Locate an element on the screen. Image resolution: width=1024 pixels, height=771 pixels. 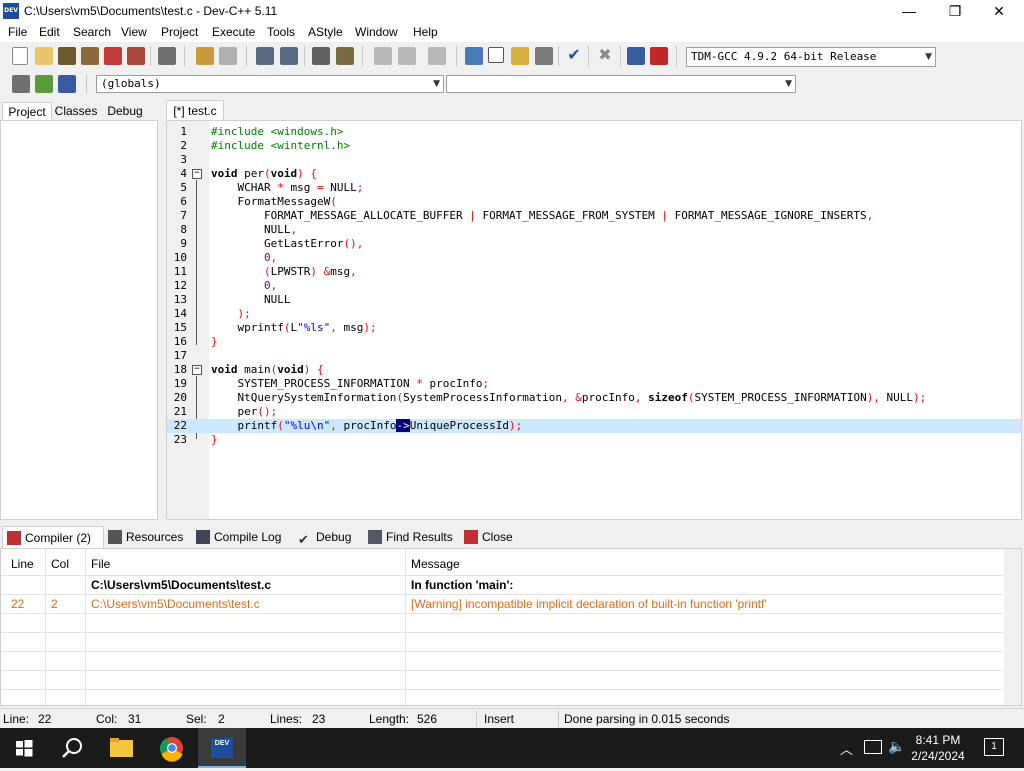
col-header-line: Line is located at coordinates (22, 564).